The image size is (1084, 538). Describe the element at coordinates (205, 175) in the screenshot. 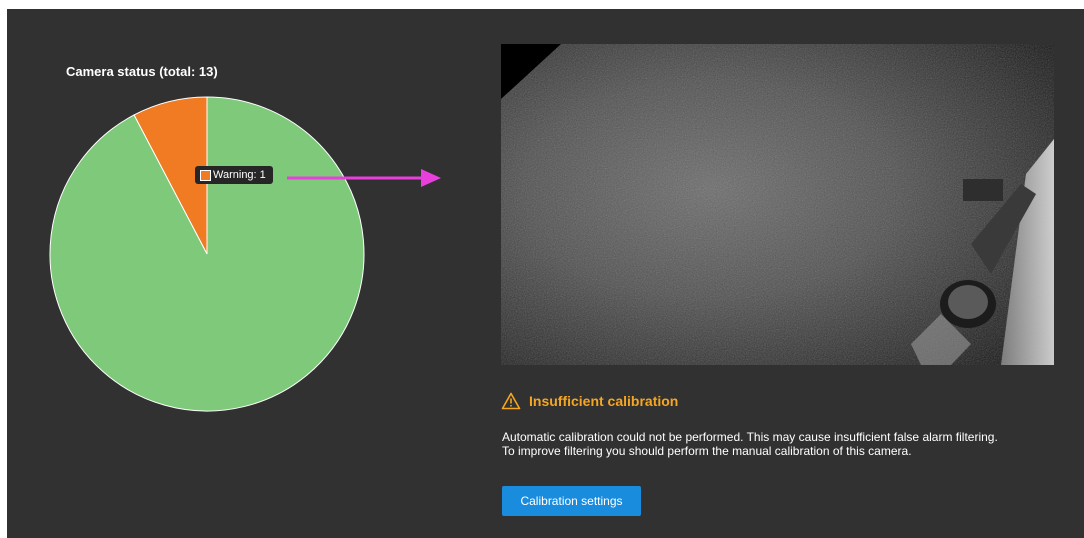

I see `tooltip-swatch` at that location.